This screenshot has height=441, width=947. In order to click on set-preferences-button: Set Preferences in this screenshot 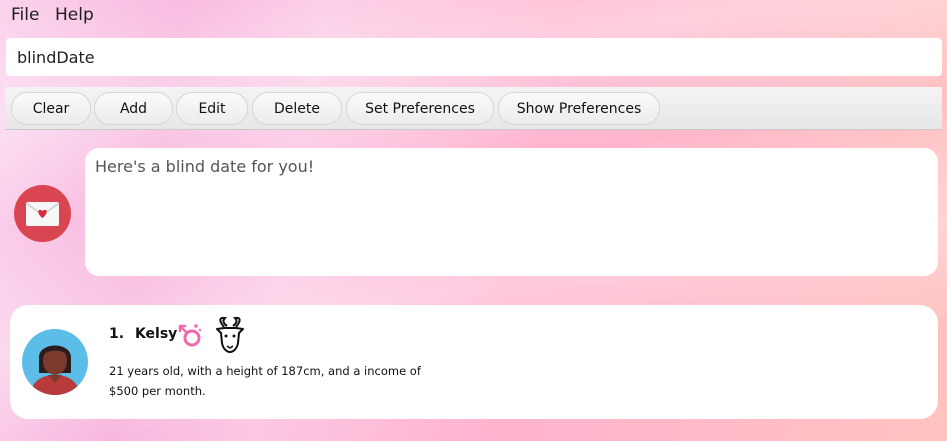, I will do `click(420, 108)`.